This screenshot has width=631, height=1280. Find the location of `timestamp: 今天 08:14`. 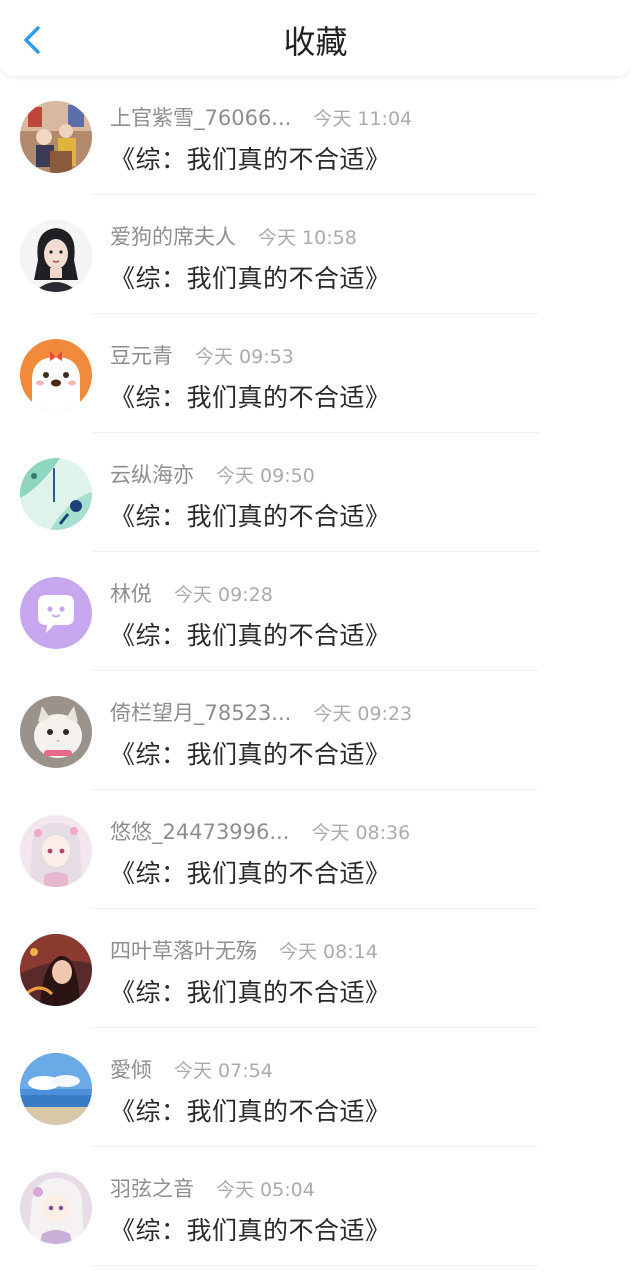

timestamp: 今天 08:14 is located at coordinates (328, 951).